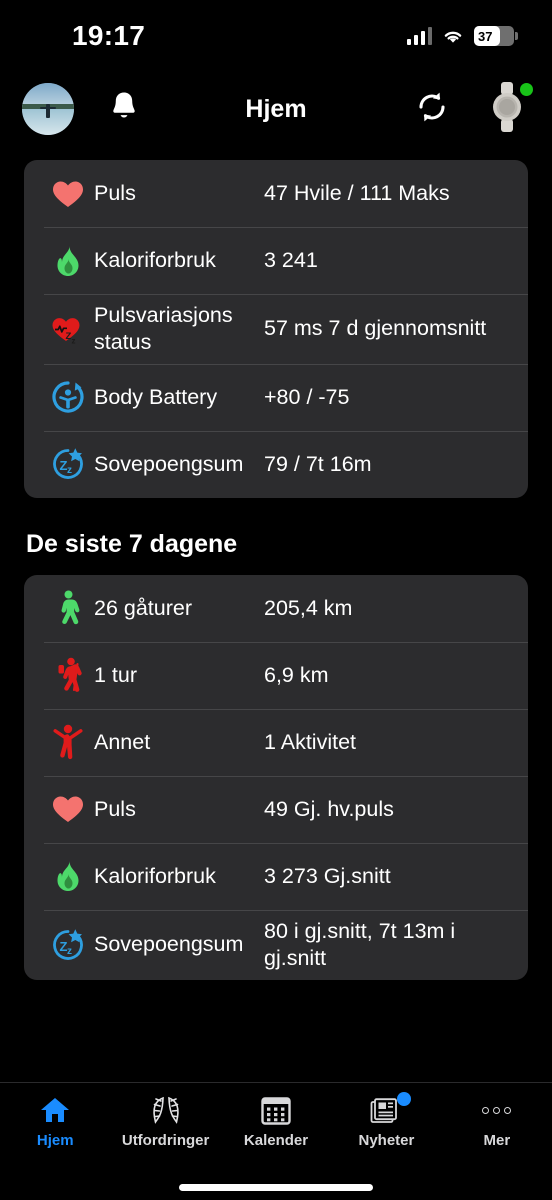 This screenshot has width=552, height=1200. What do you see at coordinates (496, 36) in the screenshot?
I see `battery-icon: 37` at bounding box center [496, 36].